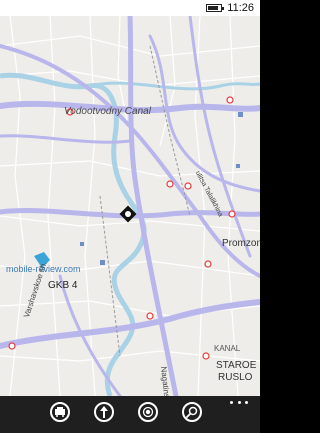 The height and width of the screenshot is (433, 320). Describe the element at coordinates (107, 111) in the screenshot. I see `map-label-canal: Vodootvodny Canal` at that location.